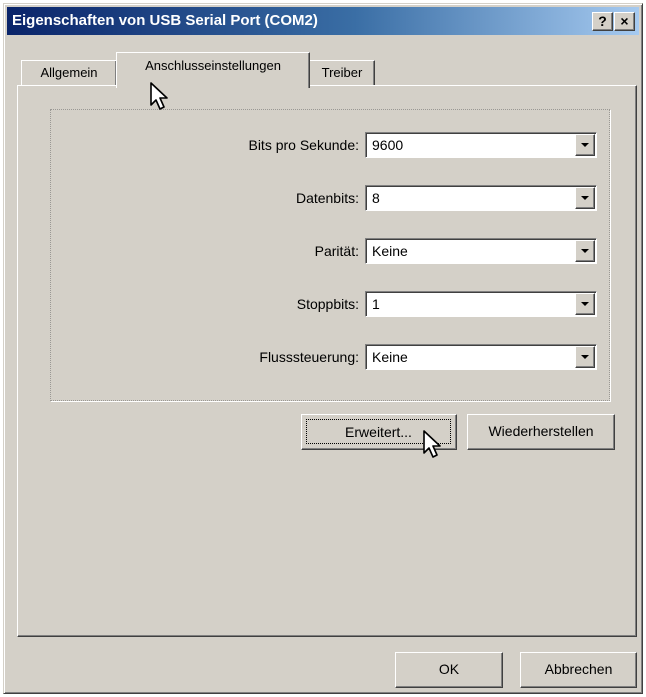 The image size is (646, 697). I want to click on flow-control-select: Keine, so click(481, 357).